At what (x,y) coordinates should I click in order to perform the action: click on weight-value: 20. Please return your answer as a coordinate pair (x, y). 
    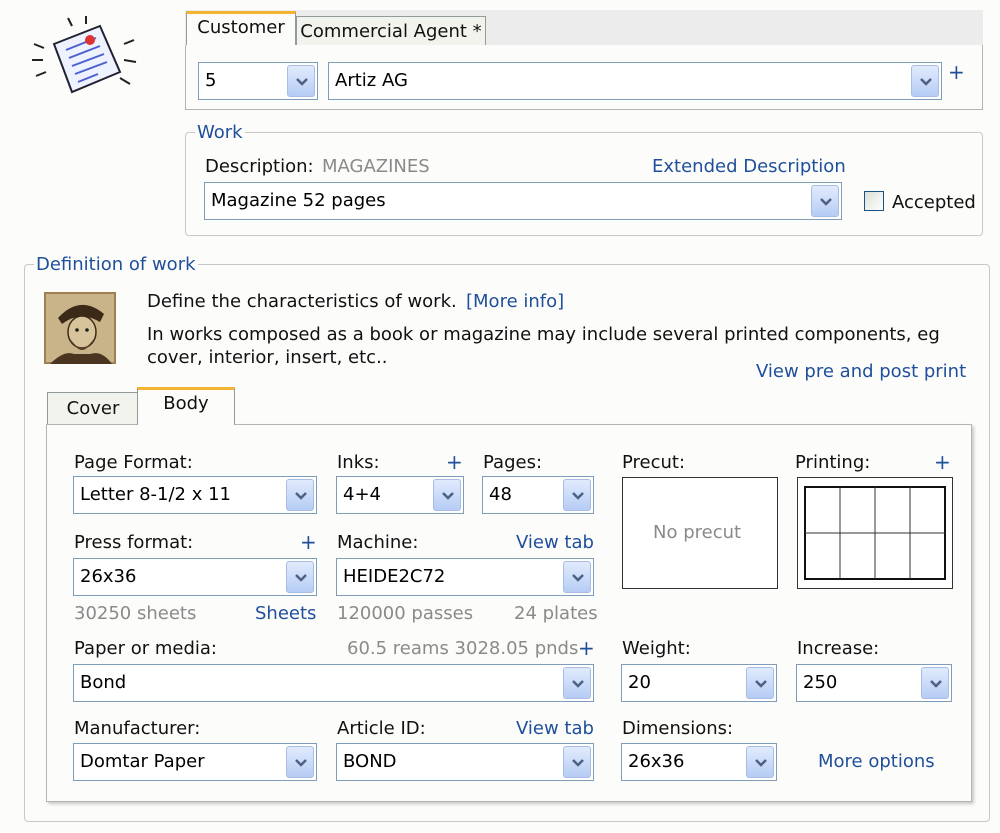
    Looking at the image, I should click on (639, 682).